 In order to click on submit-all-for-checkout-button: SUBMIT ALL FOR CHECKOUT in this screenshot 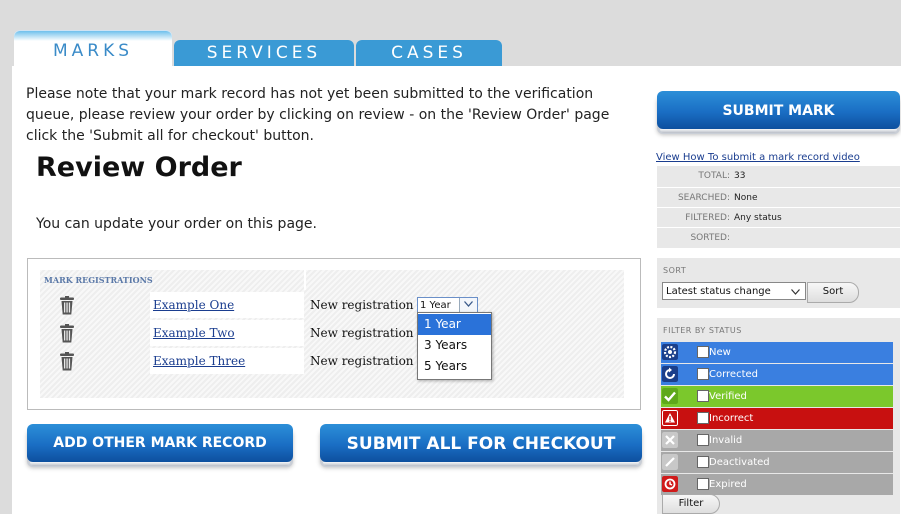, I will do `click(481, 445)`.